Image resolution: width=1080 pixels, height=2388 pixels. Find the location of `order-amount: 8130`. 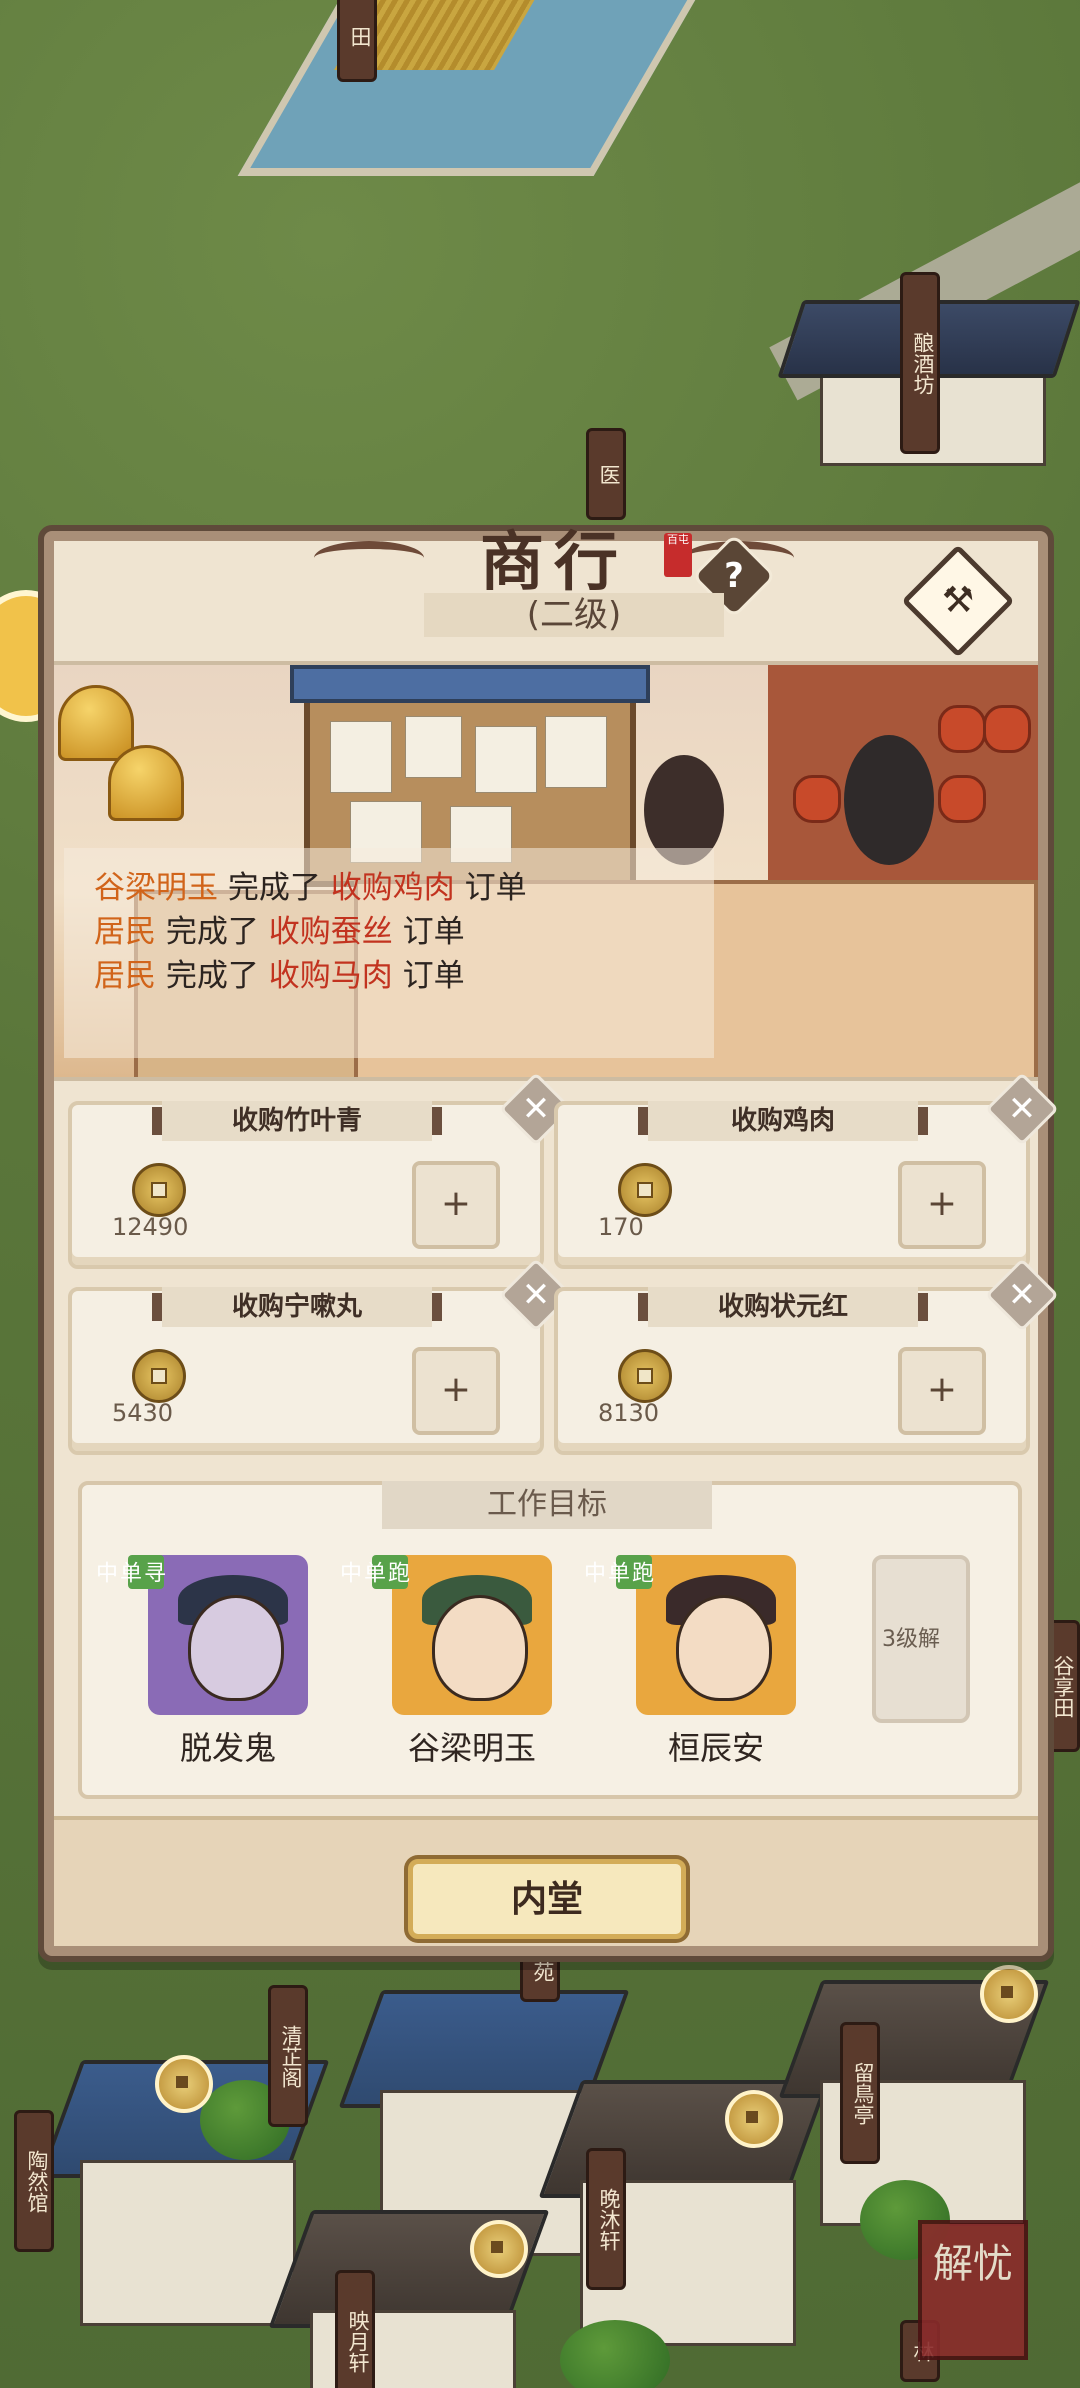

order-amount: 8130 is located at coordinates (629, 1413).